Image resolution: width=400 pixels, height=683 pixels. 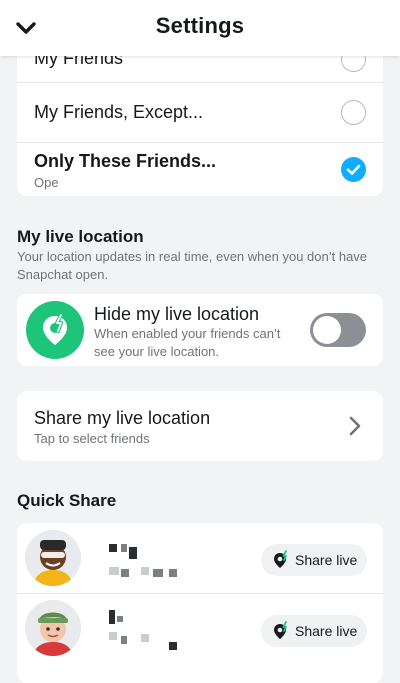 I want to click on toggle-knob, so click(x=327, y=330).